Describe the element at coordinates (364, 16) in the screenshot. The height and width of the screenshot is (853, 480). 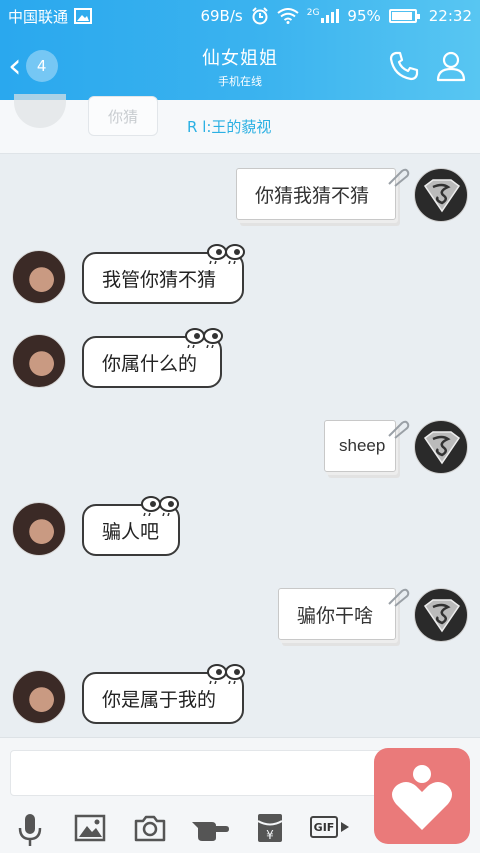
I see `battery-percent: 95%` at that location.